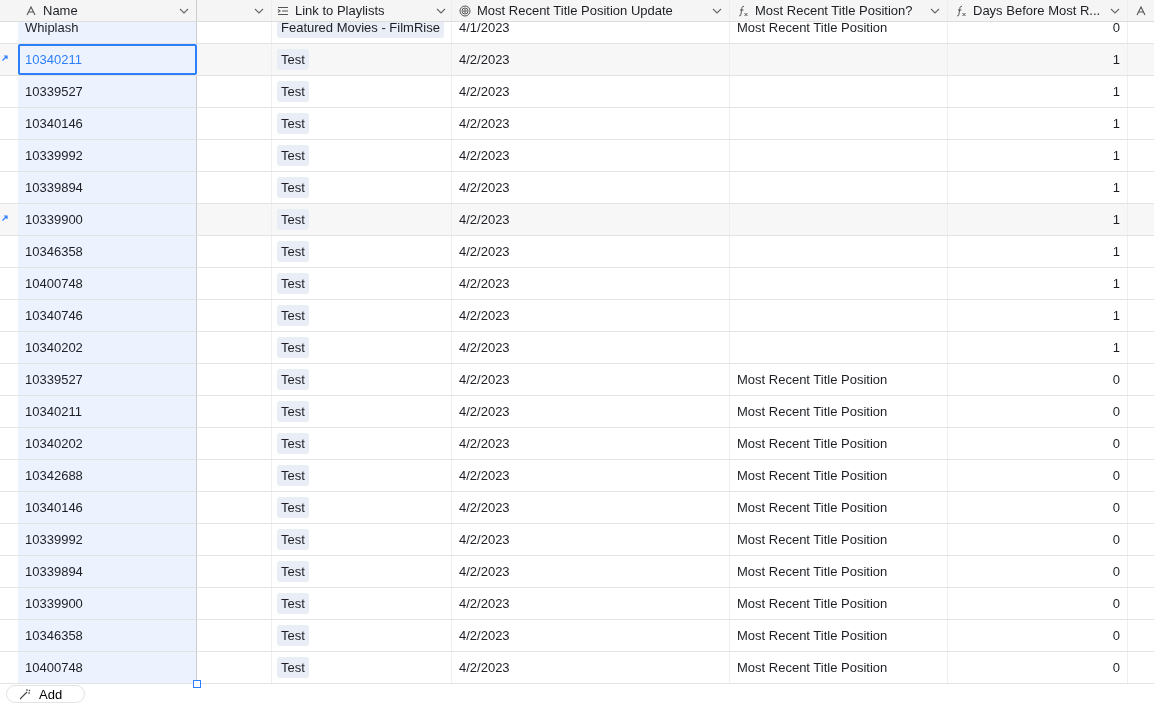  What do you see at coordinates (197, 684) in the screenshot?
I see `fill-handle` at bounding box center [197, 684].